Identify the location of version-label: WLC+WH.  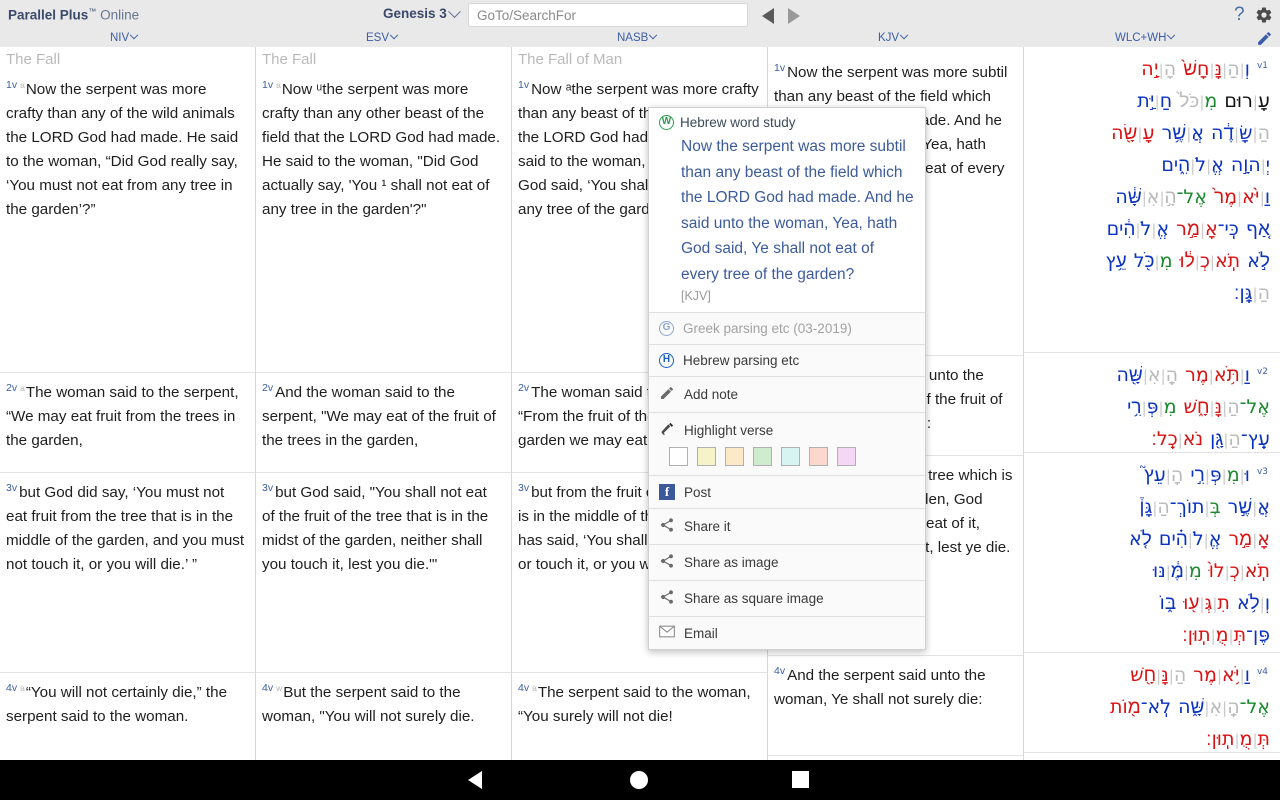
(1141, 38).